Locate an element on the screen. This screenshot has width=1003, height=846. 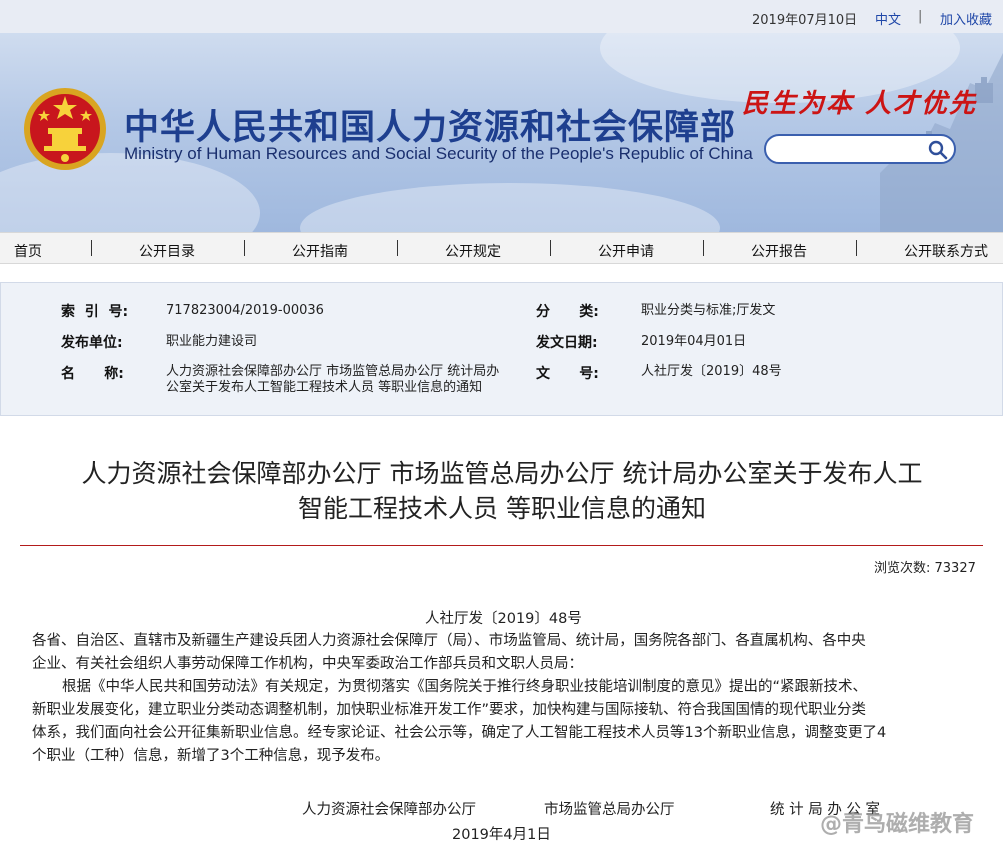
index-value: 717823004/2019-00036 is located at coordinates (245, 310).